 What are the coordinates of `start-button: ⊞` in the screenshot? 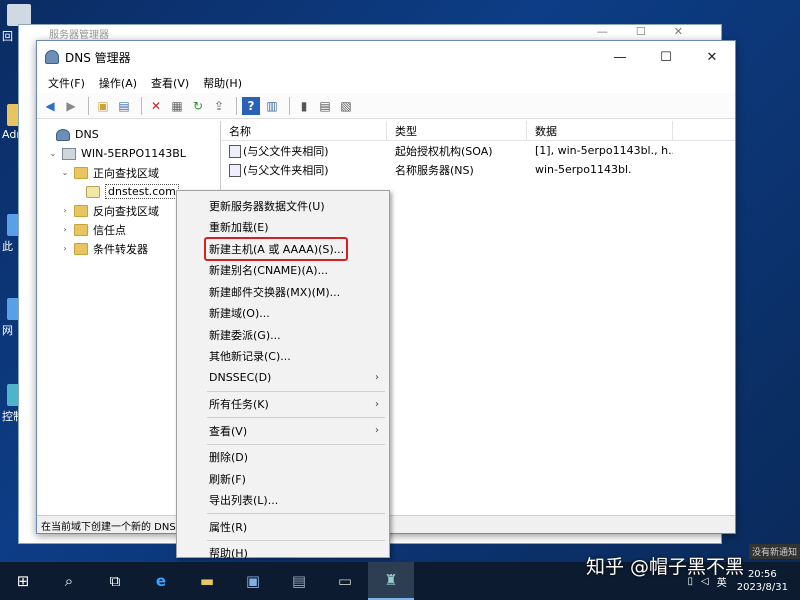 It's located at (23, 581).